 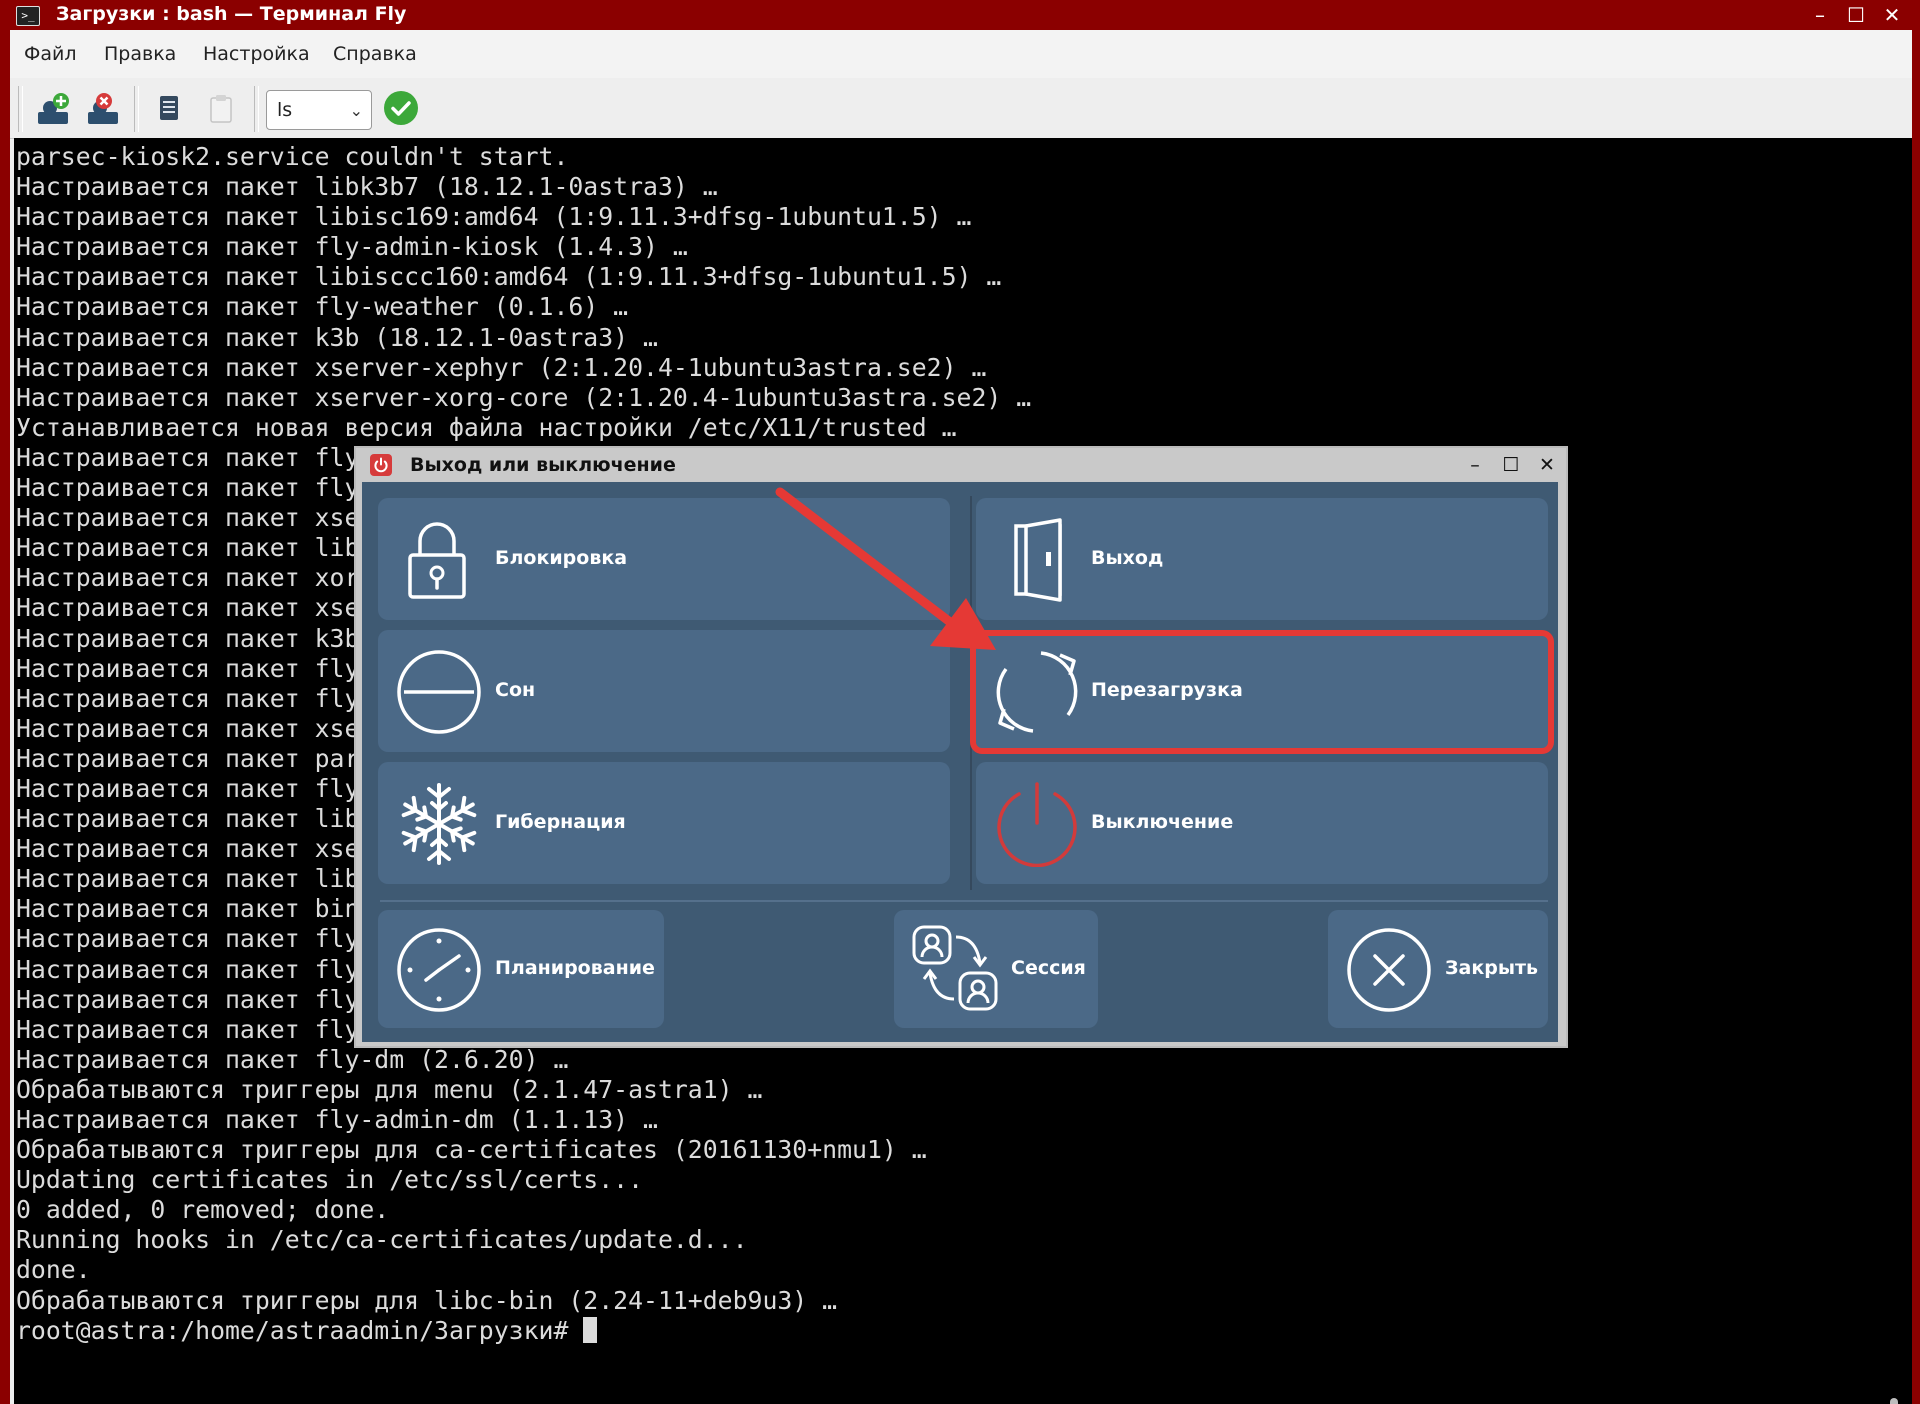 What do you see at coordinates (285, 110) in the screenshot?
I see `command-select-value: ls` at bounding box center [285, 110].